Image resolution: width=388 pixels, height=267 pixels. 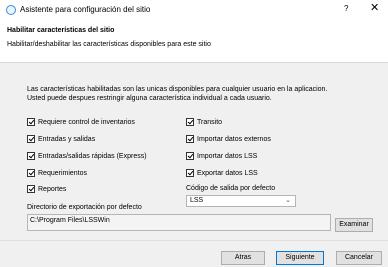 I want to click on checkbox-transito: Transito, so click(x=204, y=122).